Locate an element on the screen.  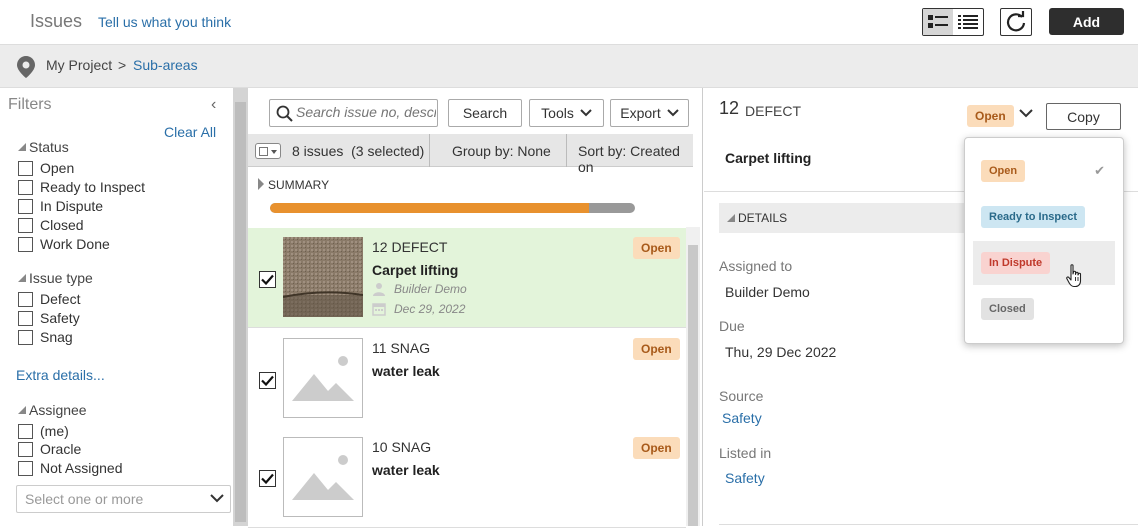
filter-assignee-me: (me) is located at coordinates (43, 431).